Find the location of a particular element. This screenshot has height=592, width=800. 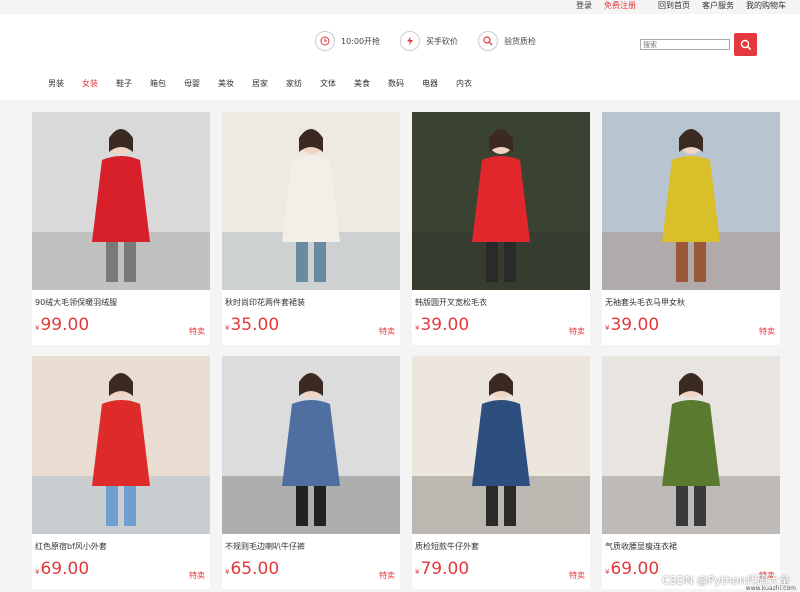

product-card: 韩版圆开叉宽松毛衣 ¥ 39.00 特卖 is located at coordinates (501, 228).